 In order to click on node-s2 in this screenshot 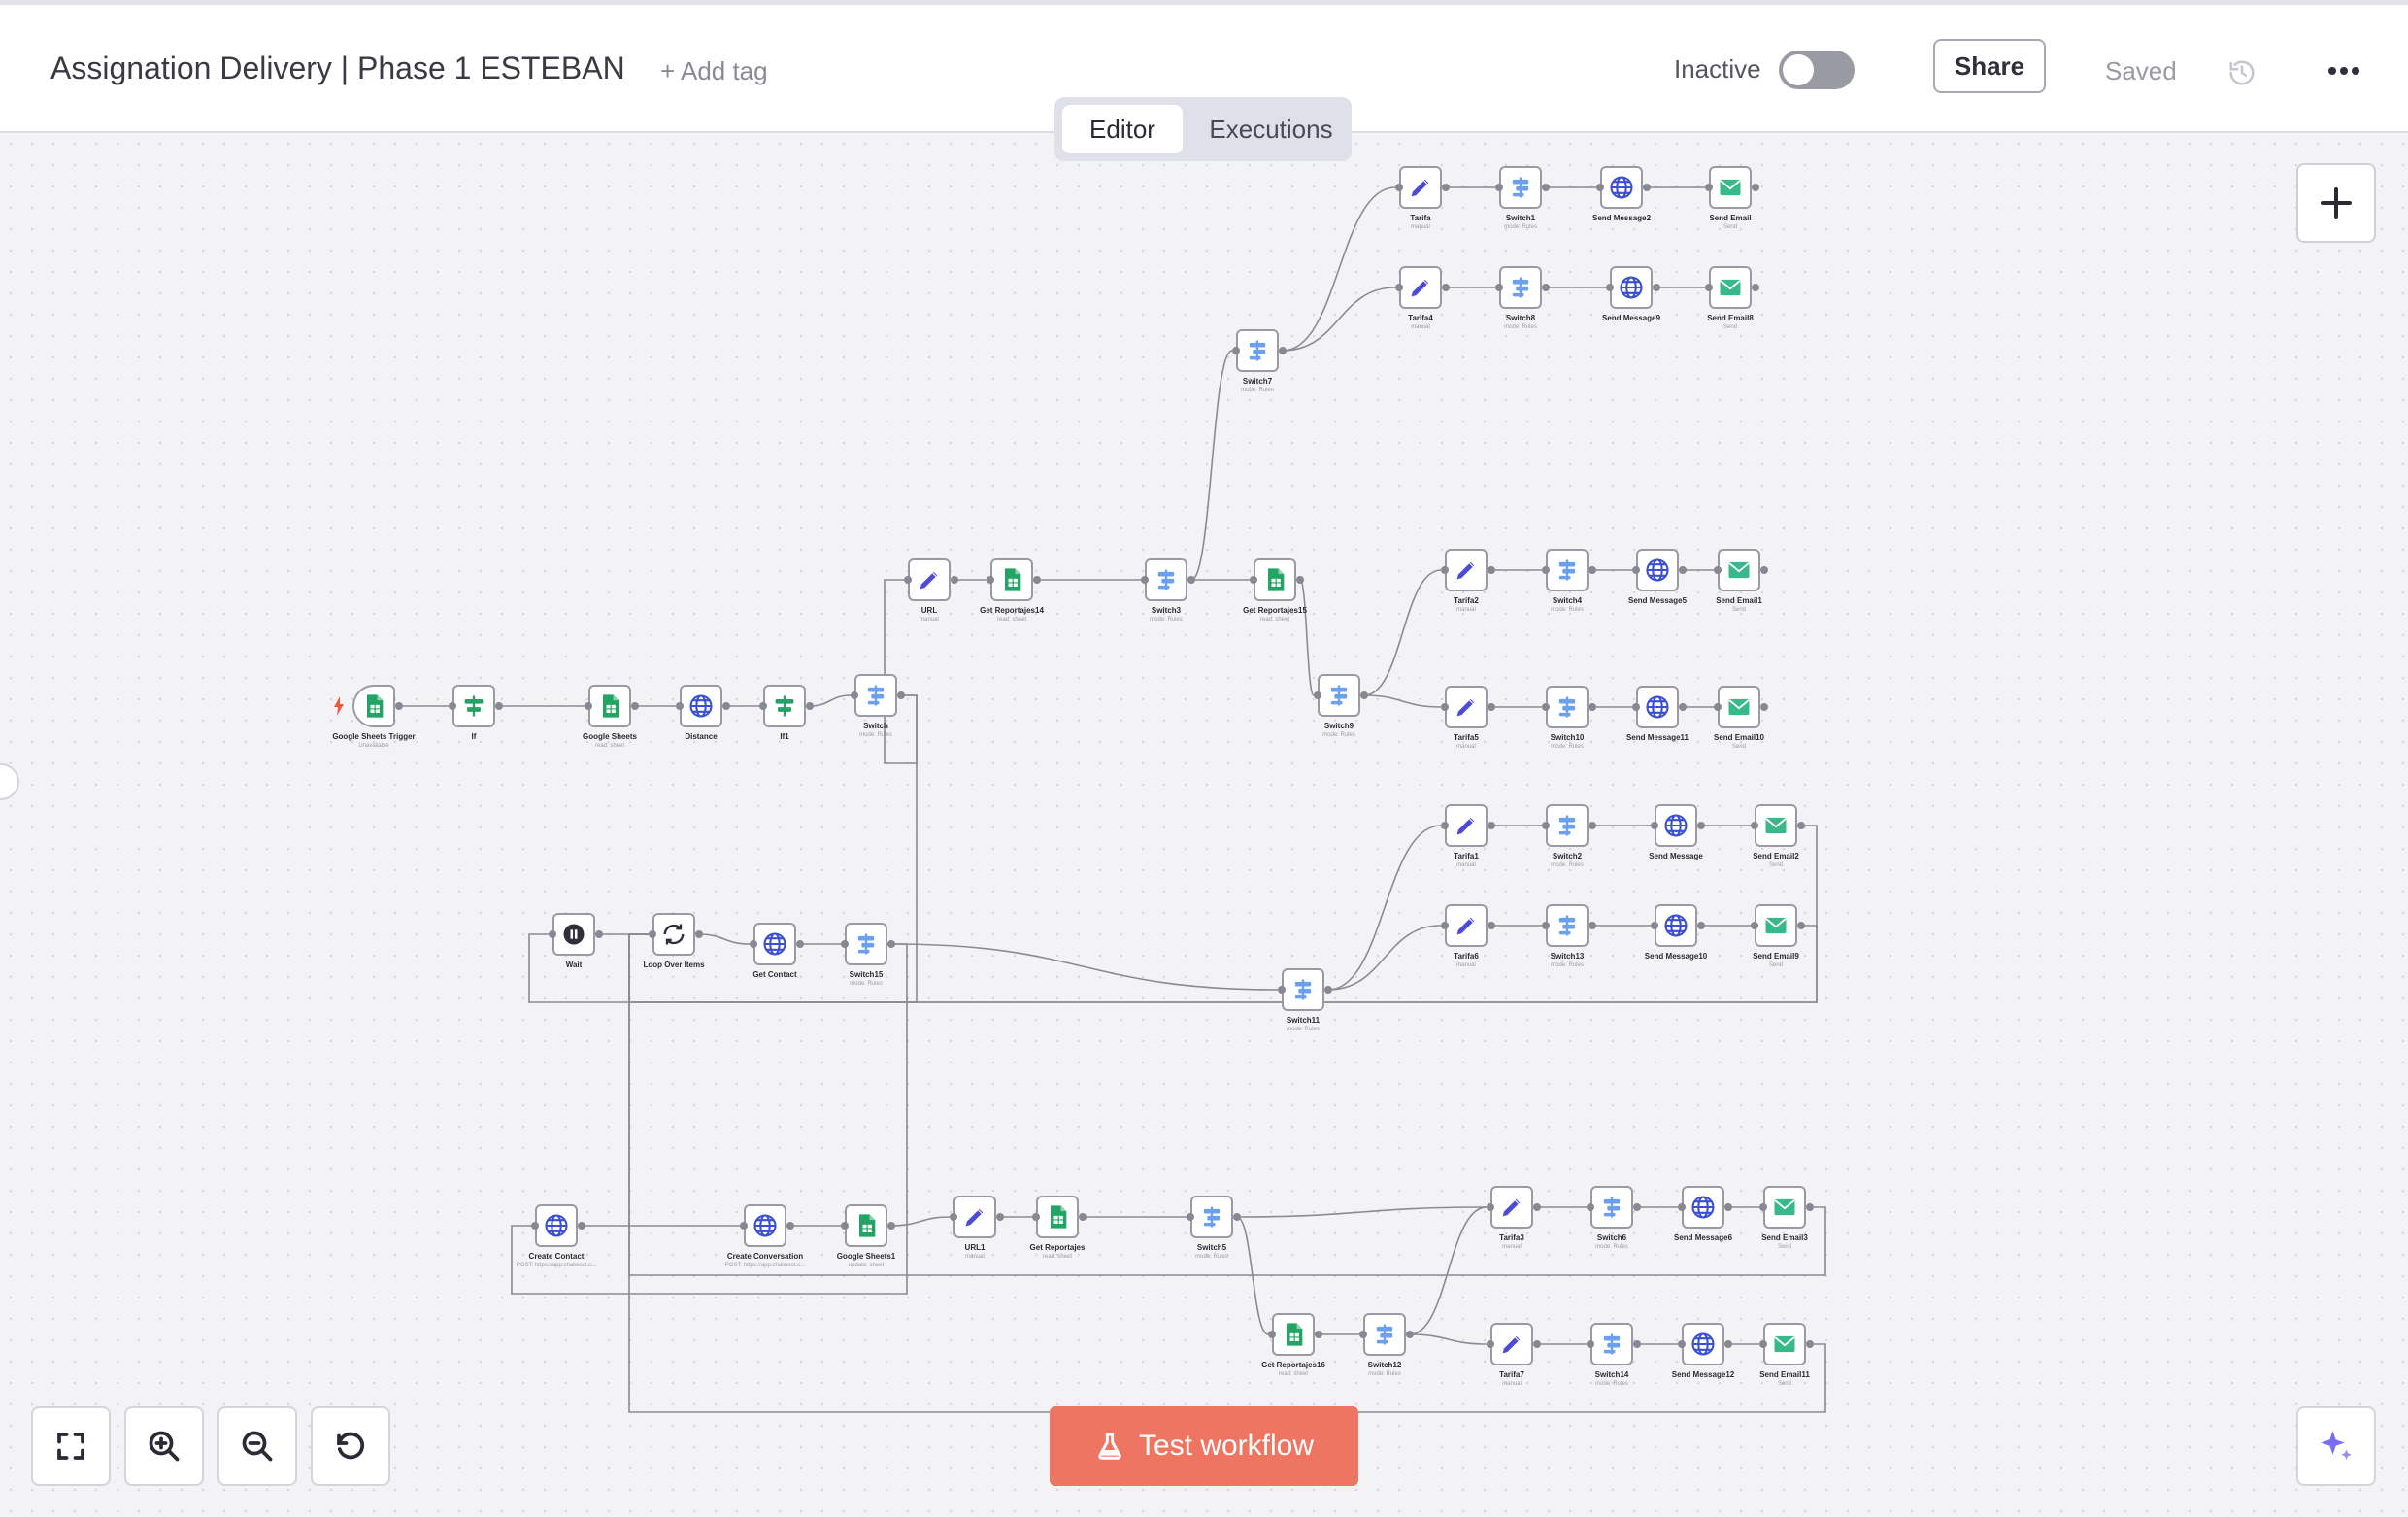, I will do `click(1567, 825)`.